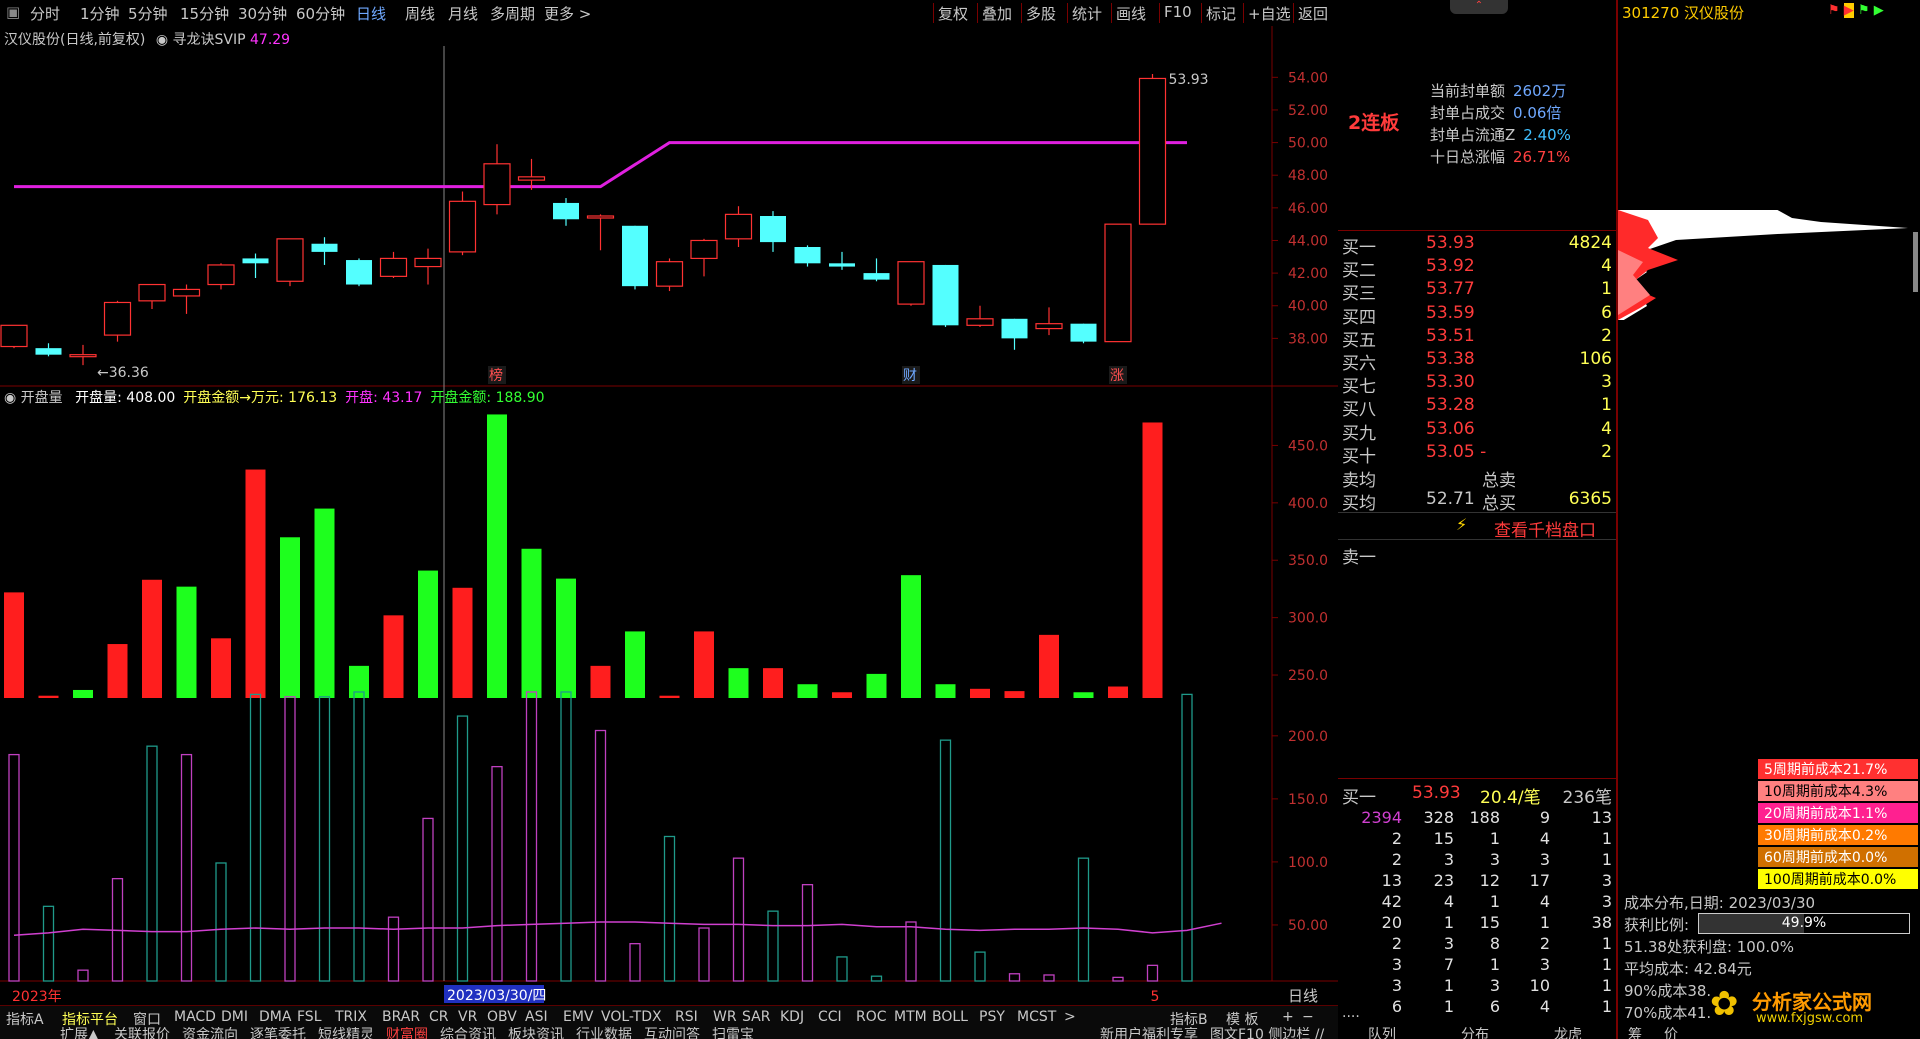 This screenshot has height=1039, width=1920. I want to click on bid-row: 买三 53.77 1, so click(1478, 291).